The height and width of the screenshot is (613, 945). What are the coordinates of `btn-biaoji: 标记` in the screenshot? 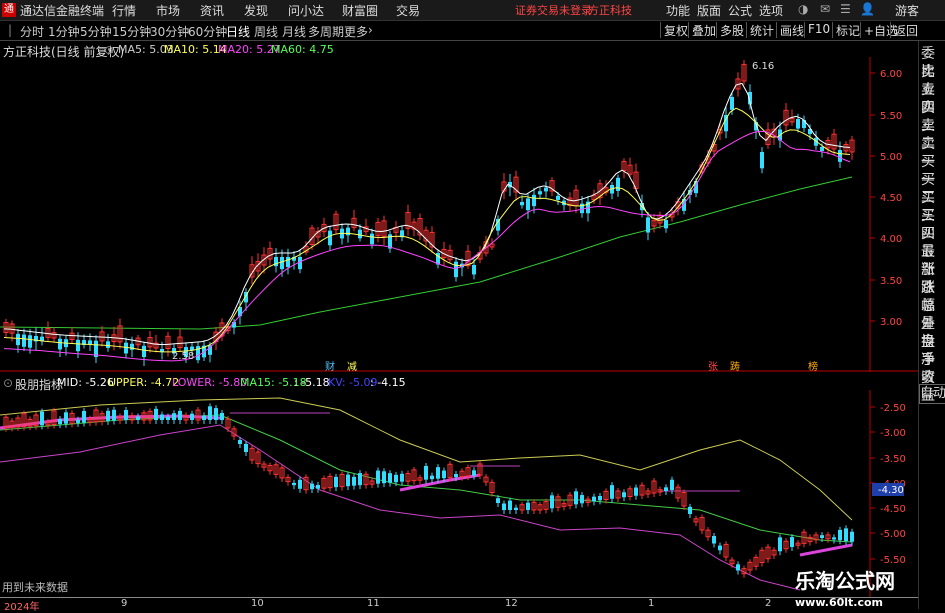 It's located at (847, 30).